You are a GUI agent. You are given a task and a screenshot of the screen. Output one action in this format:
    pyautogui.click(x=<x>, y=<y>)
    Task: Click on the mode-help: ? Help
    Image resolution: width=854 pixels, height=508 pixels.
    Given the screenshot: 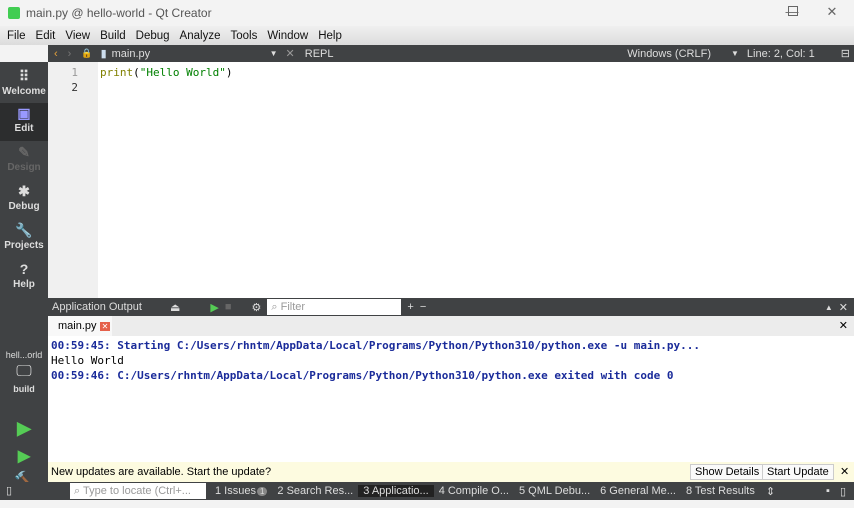 What is the action you would take?
    pyautogui.click(x=24, y=278)
    